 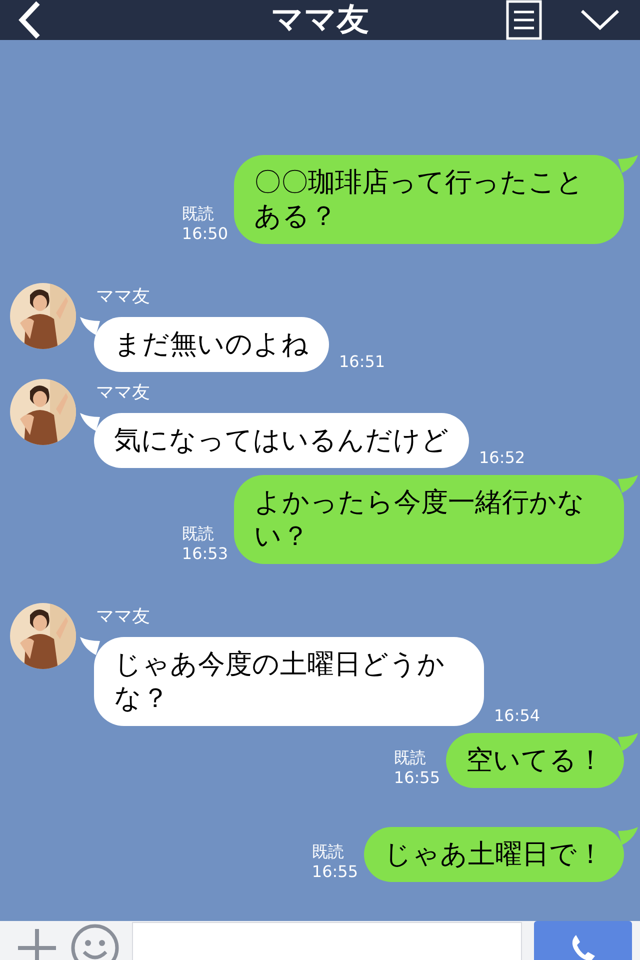 What do you see at coordinates (535, 760) in the screenshot?
I see `message-bubble: 空いてる！` at bounding box center [535, 760].